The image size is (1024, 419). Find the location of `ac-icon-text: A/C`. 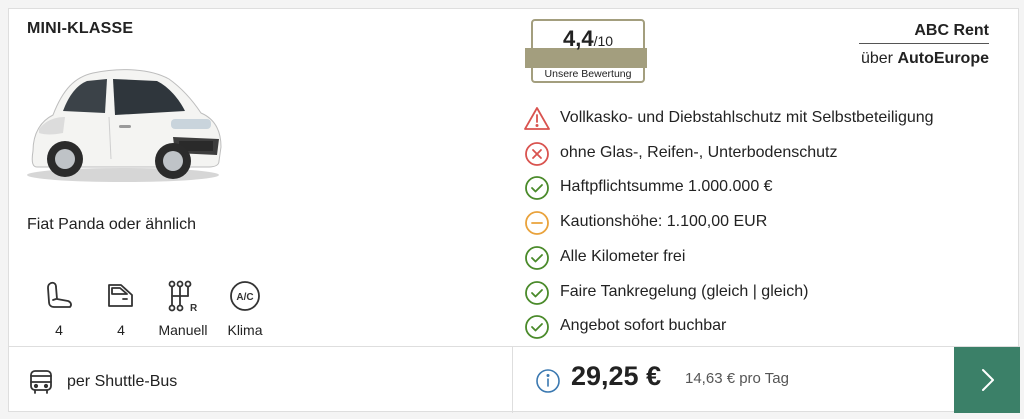

ac-icon-text: A/C is located at coordinates (244, 297).